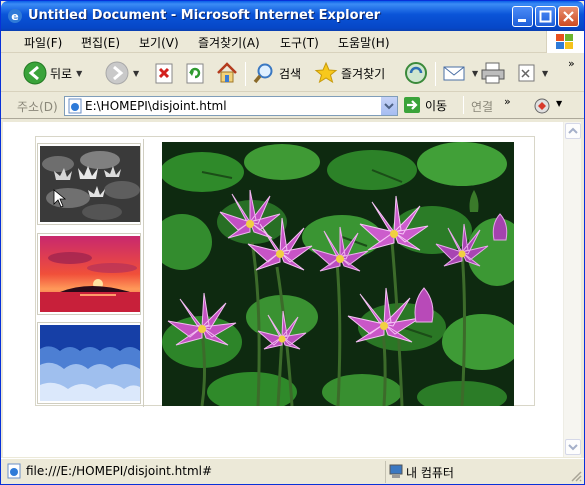 Image resolution: width=585 pixels, height=485 pixels. I want to click on standard-toolbar: 뒤로 ▼ ▼ 검색 즐겨찾기 ▼ ▼ », so click(292, 73).